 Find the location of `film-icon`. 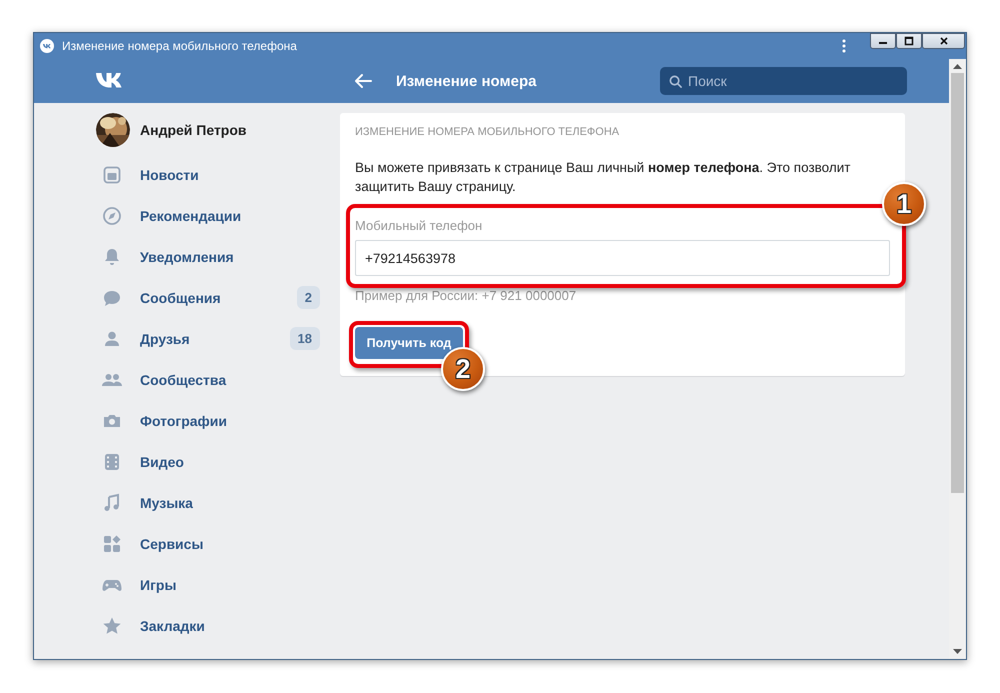

film-icon is located at coordinates (112, 462).